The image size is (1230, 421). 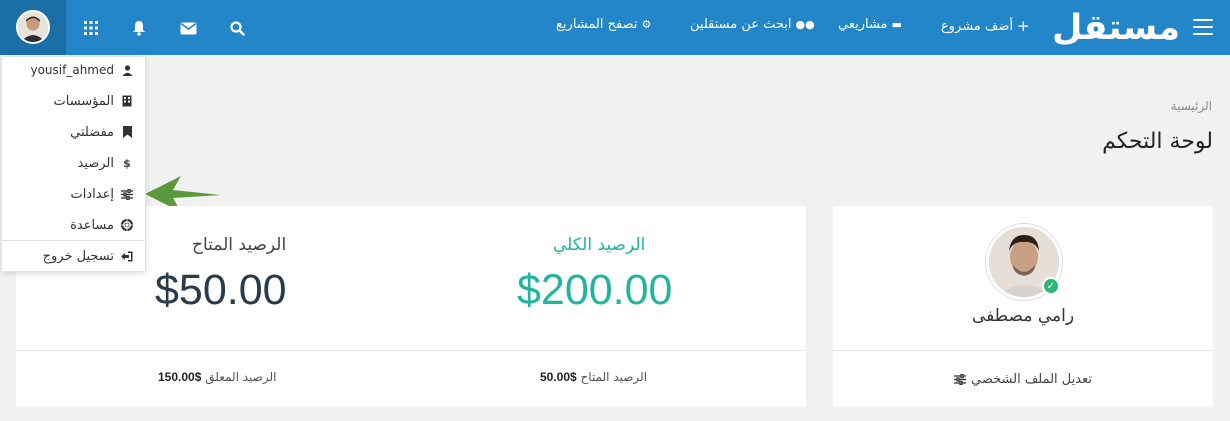 What do you see at coordinates (221, 290) in the screenshot?
I see `available-balance-value: $50.00` at bounding box center [221, 290].